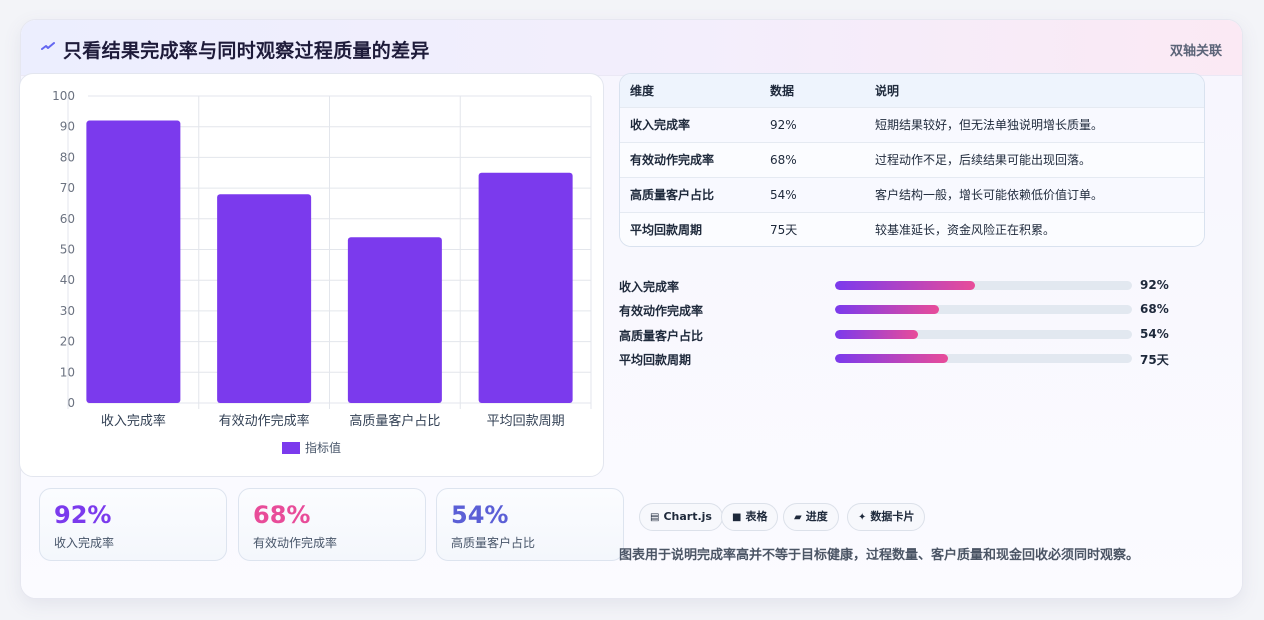 Image resolution: width=1264 pixels, height=620 pixels. What do you see at coordinates (672, 195) in the screenshot?
I see `row-dimension: 高质量客户占比` at bounding box center [672, 195].